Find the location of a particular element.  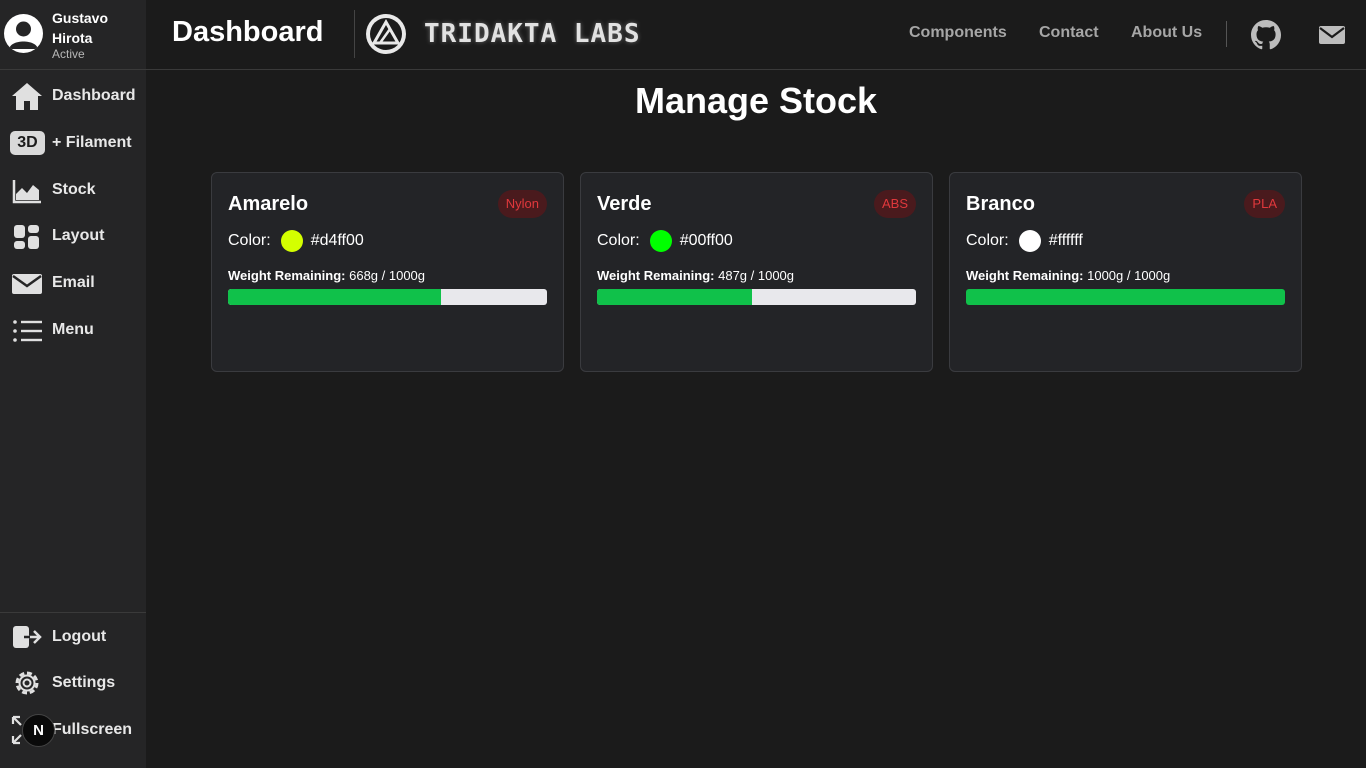

list-icon is located at coordinates (27, 330).